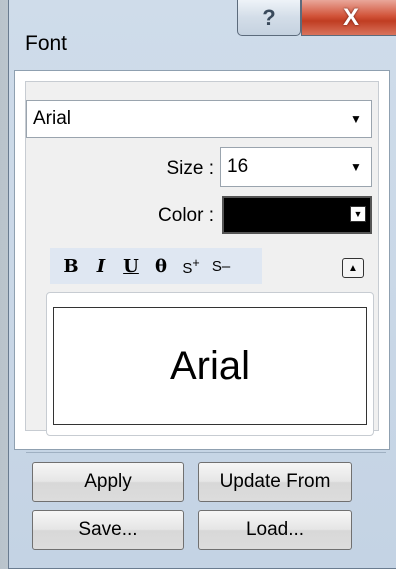  I want to click on font-family-dropdown: Arial ▼, so click(199, 119).